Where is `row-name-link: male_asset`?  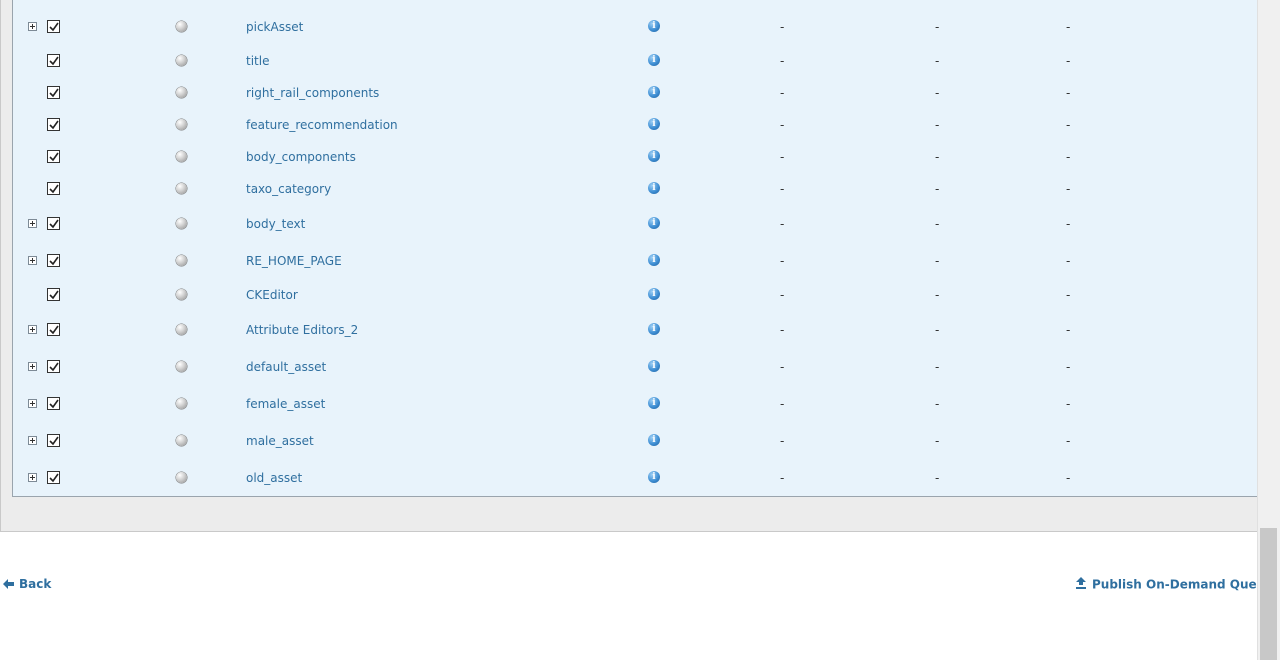 row-name-link: male_asset is located at coordinates (280, 441).